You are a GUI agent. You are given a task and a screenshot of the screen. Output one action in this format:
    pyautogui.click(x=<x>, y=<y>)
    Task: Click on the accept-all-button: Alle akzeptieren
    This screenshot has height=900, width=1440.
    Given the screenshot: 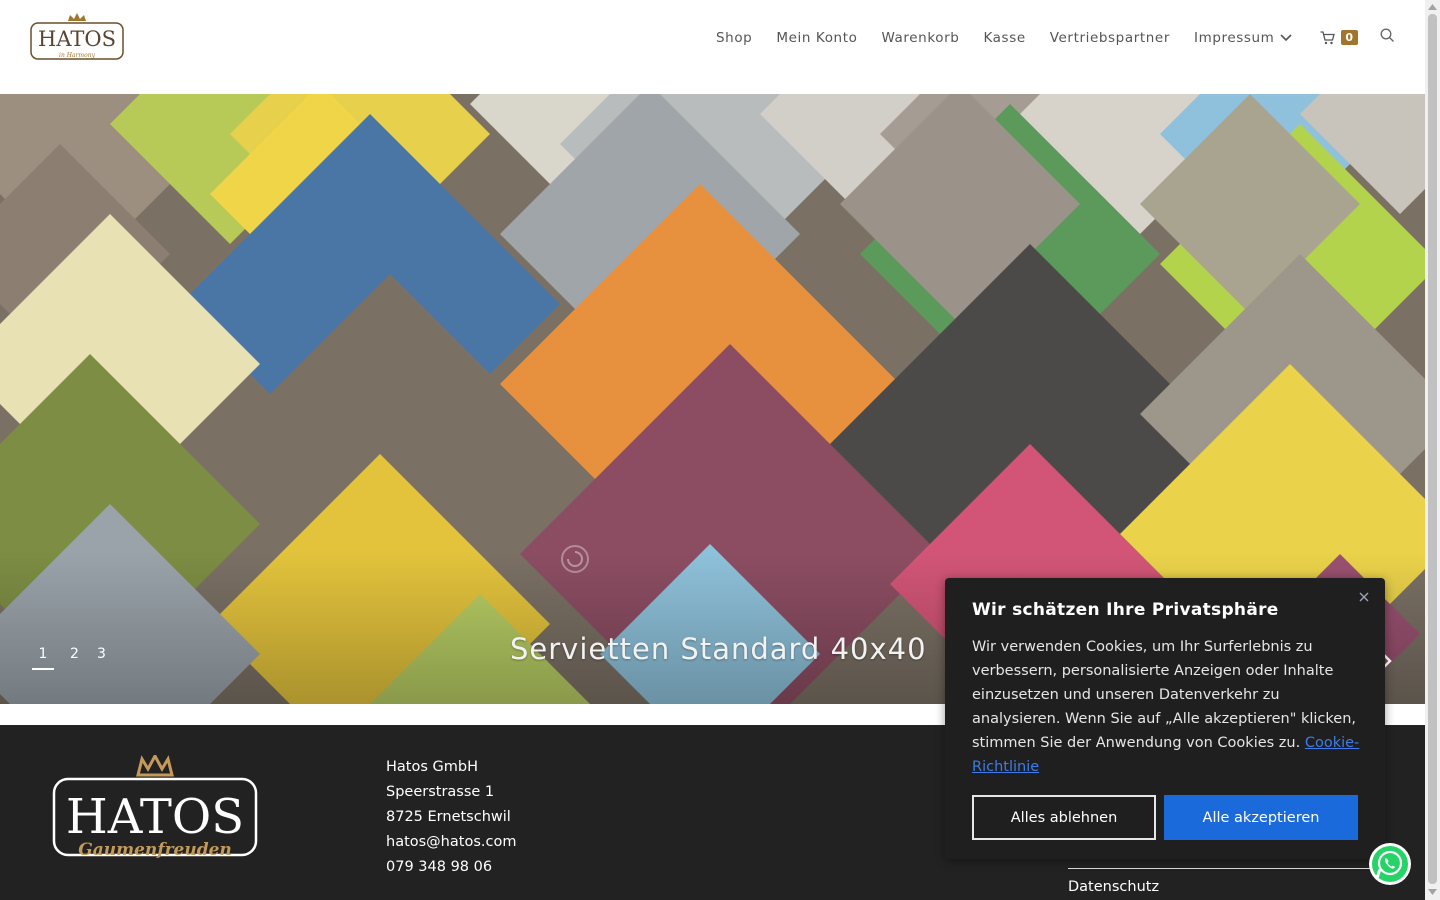 What is the action you would take?
    pyautogui.click(x=1261, y=817)
    